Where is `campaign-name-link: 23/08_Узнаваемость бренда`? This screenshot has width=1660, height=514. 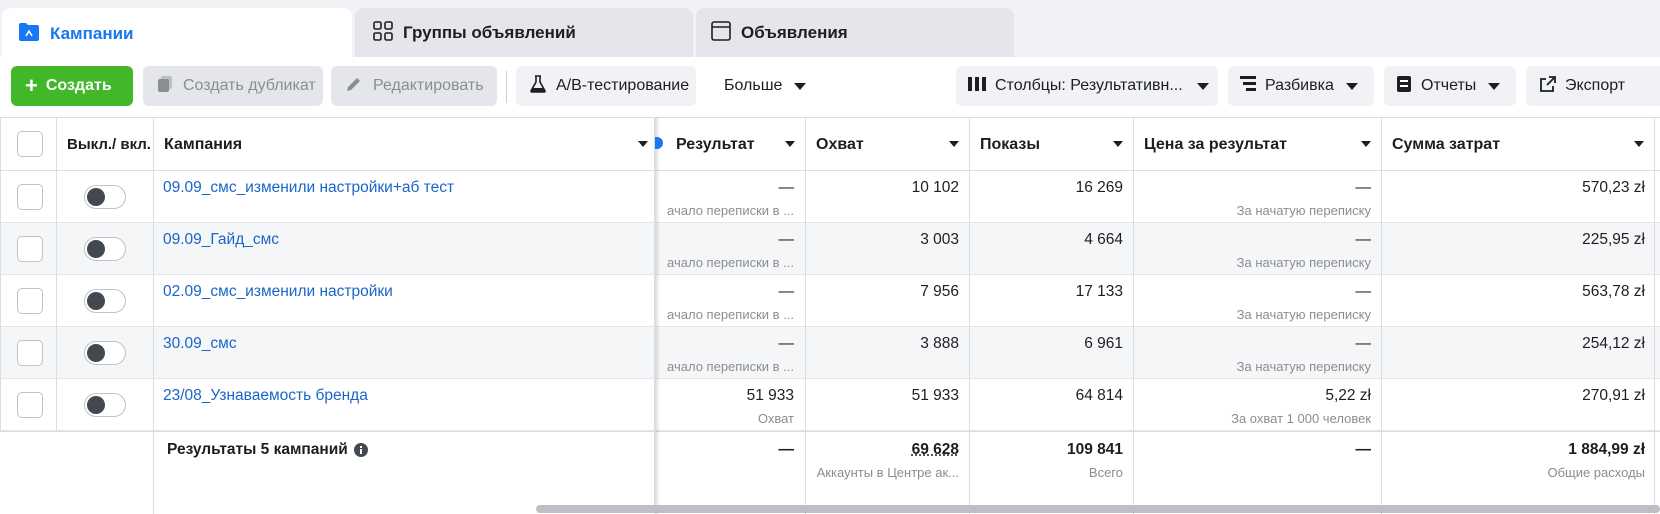 campaign-name-link: 23/08_Узнаваемость бренда is located at coordinates (265, 396).